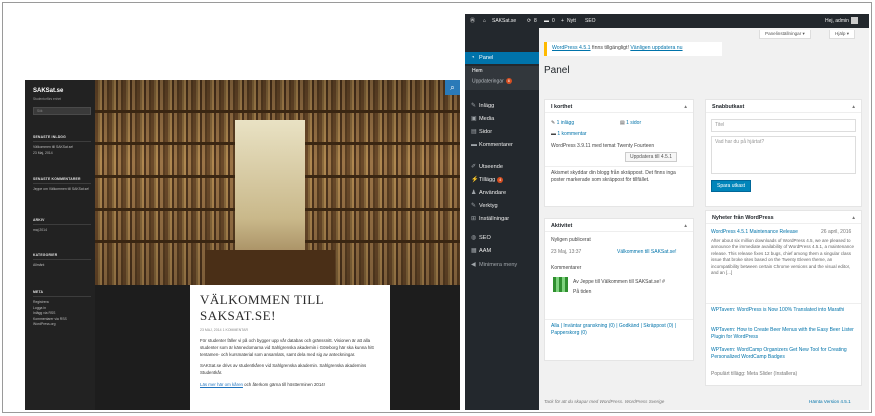  I want to click on submenu-label: Uppdateringar, so click(488, 81).